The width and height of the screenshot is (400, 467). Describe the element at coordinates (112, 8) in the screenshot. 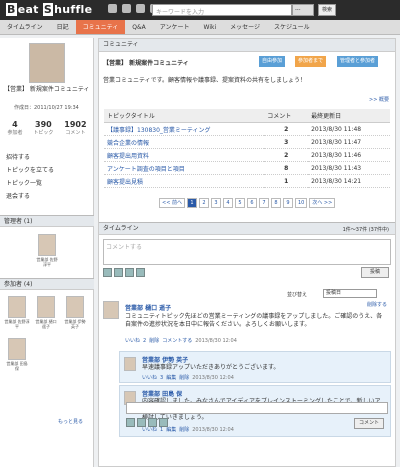

I see `users-icon` at that location.